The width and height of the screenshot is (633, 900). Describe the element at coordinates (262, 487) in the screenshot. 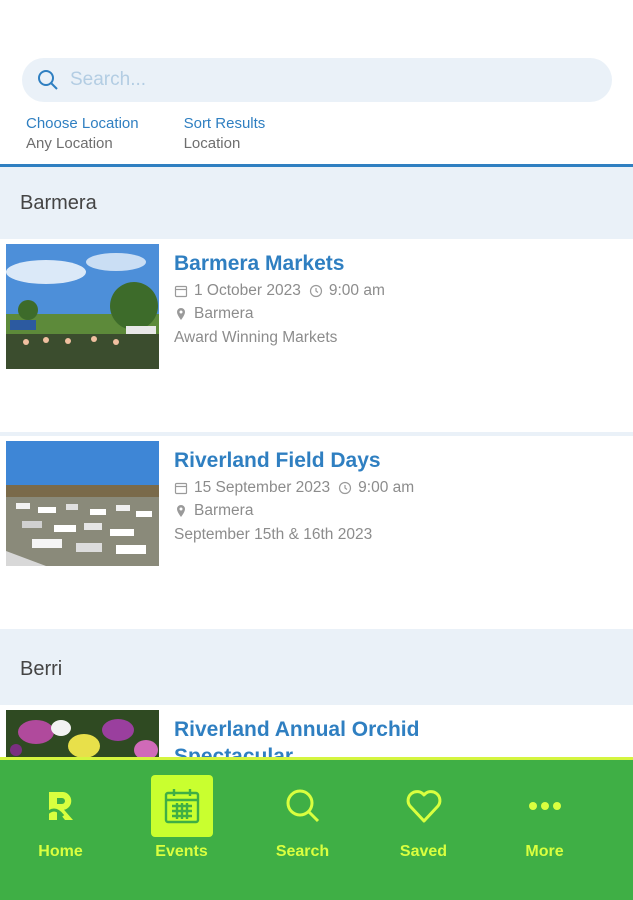

I see `event-date: 15 September 2023` at that location.